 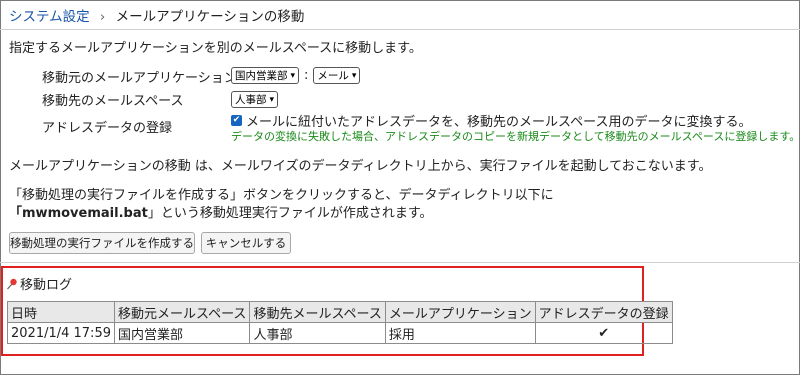 What do you see at coordinates (49, 17) in the screenshot?
I see `breadcrumb-system-settings-link: システム設定` at bounding box center [49, 17].